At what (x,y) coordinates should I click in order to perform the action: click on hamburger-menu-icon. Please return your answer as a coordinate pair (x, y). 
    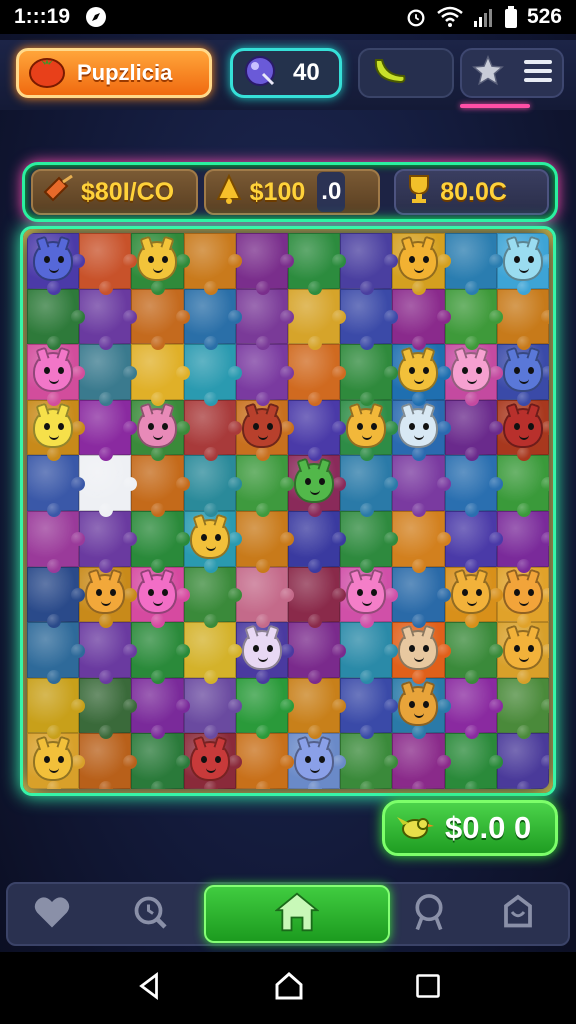
    Looking at the image, I should click on (538, 73).